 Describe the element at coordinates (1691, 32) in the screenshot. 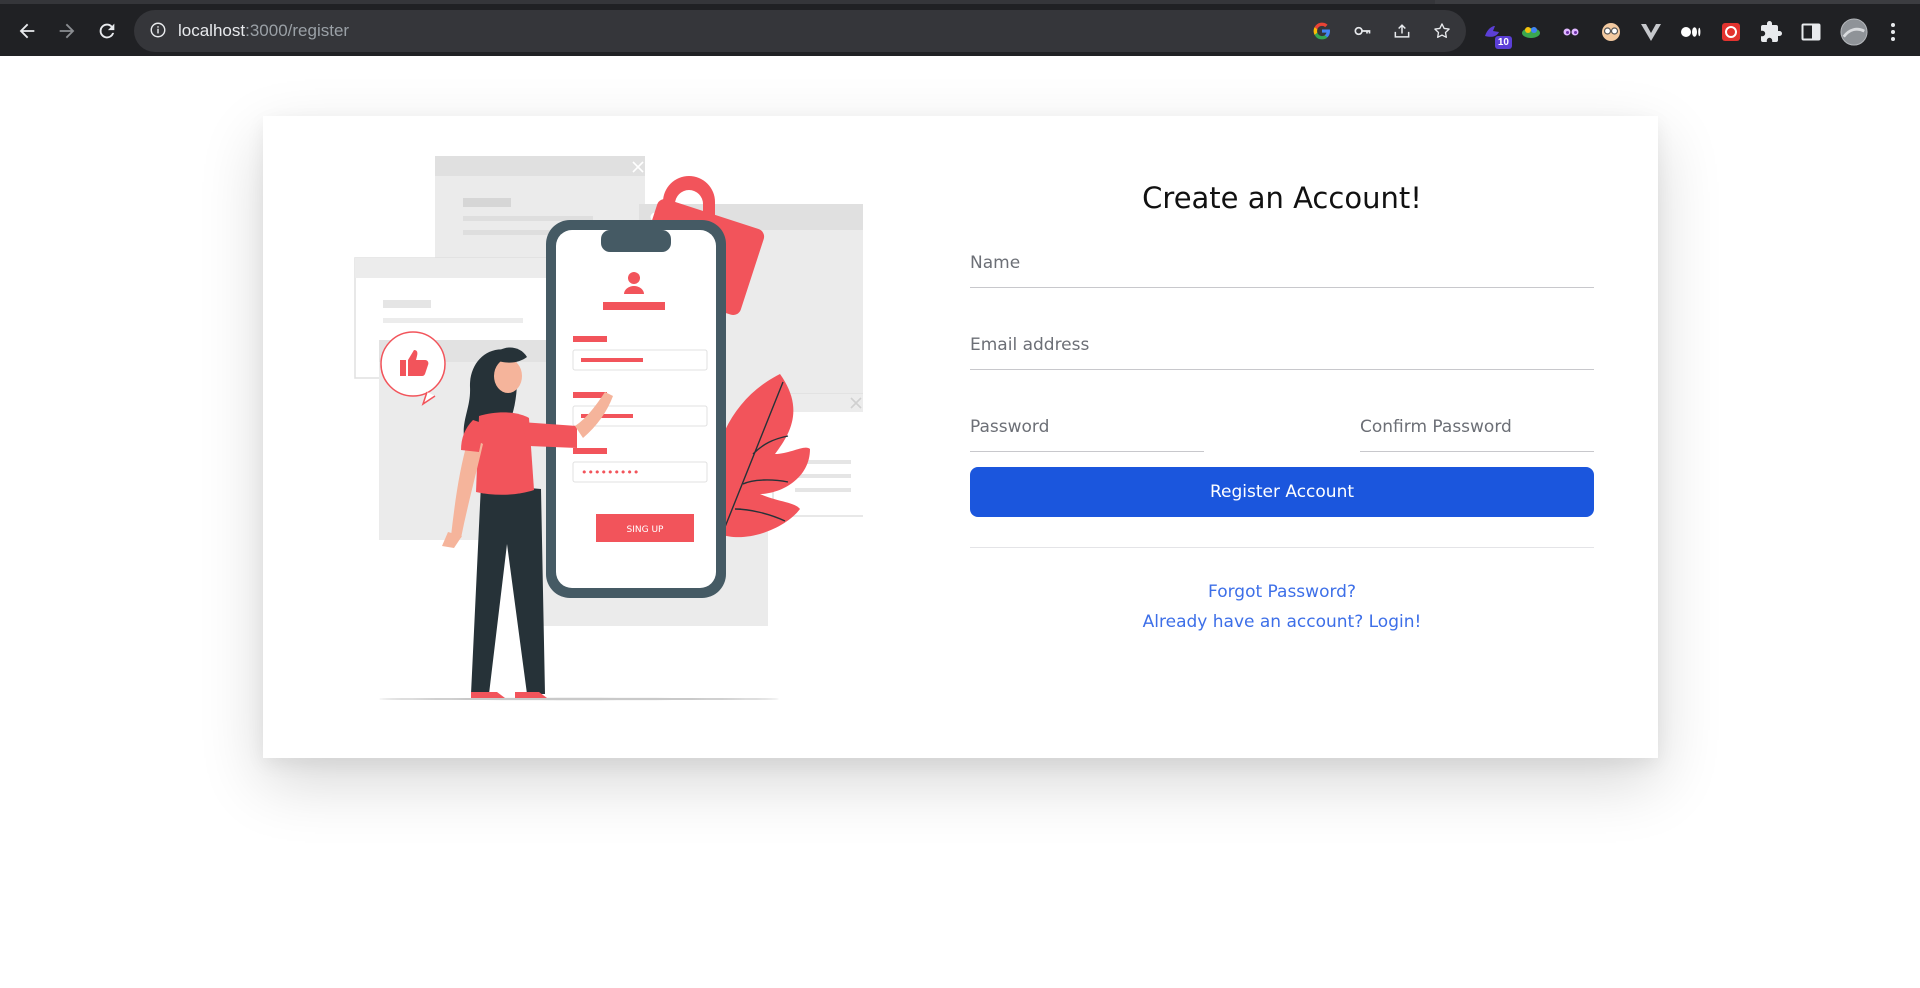

I see `extension-medium-icon` at that location.